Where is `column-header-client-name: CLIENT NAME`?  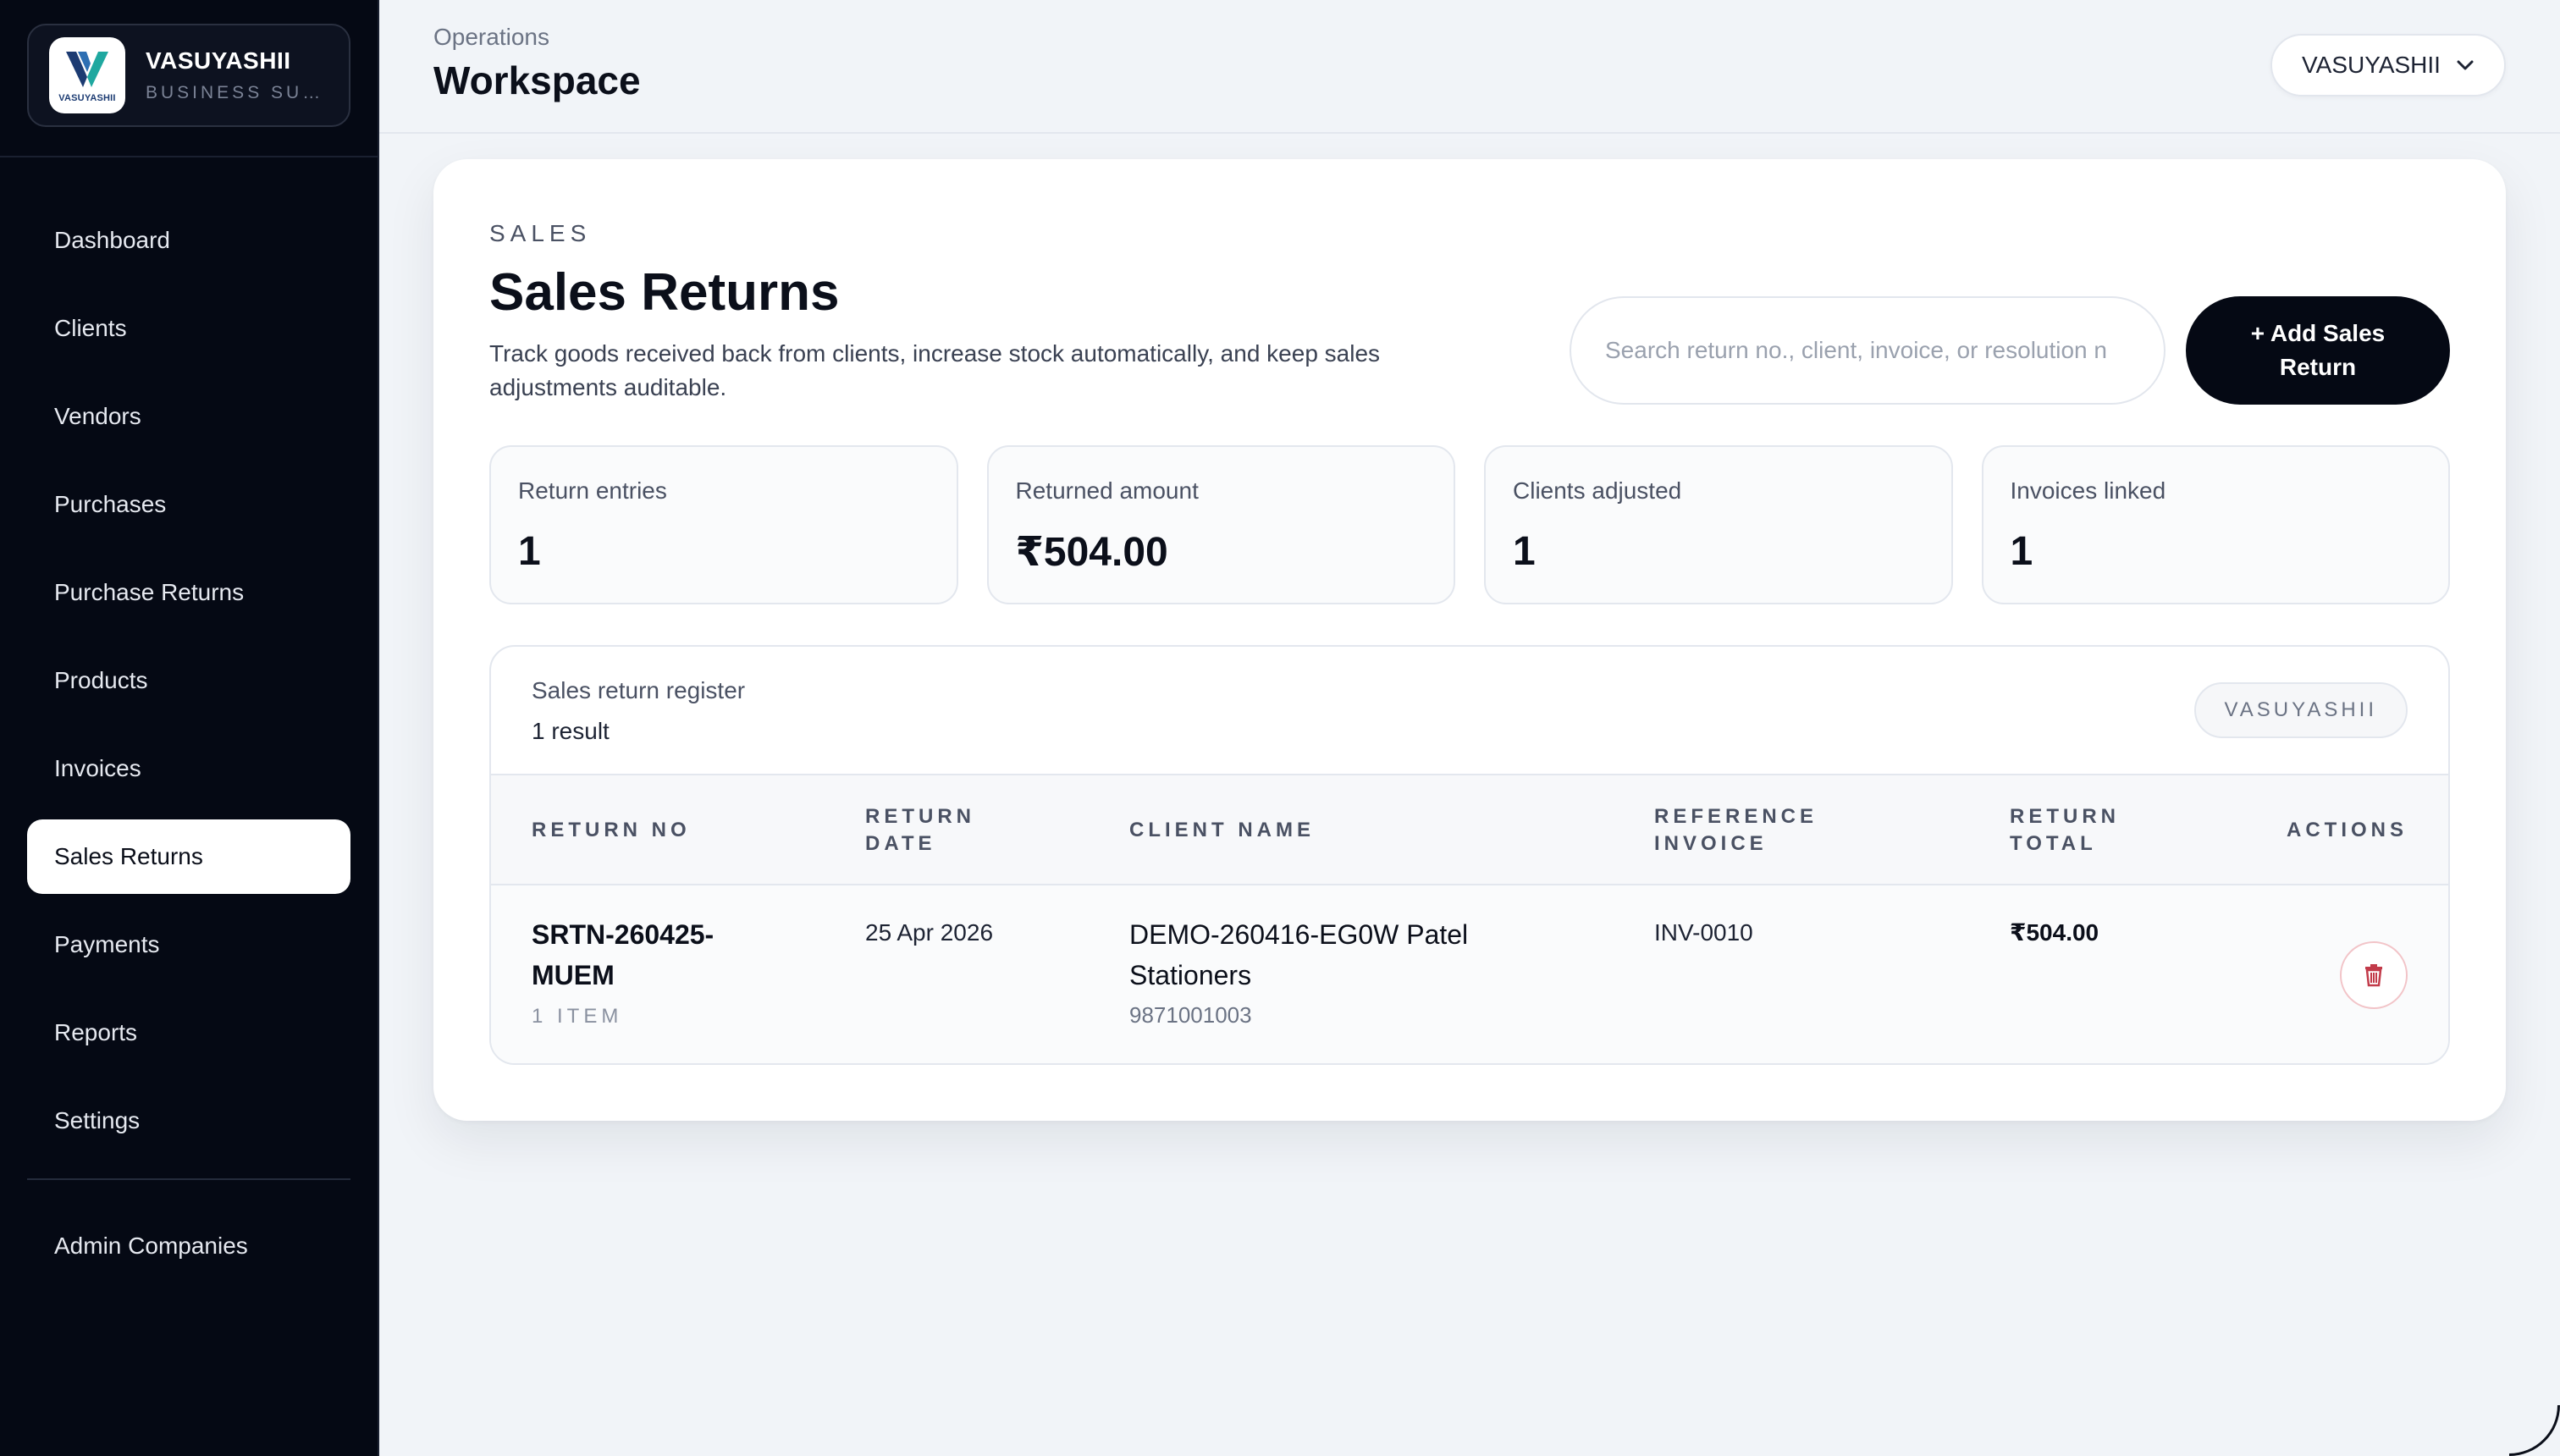
column-header-client-name: CLIENT NAME is located at coordinates (1366, 830).